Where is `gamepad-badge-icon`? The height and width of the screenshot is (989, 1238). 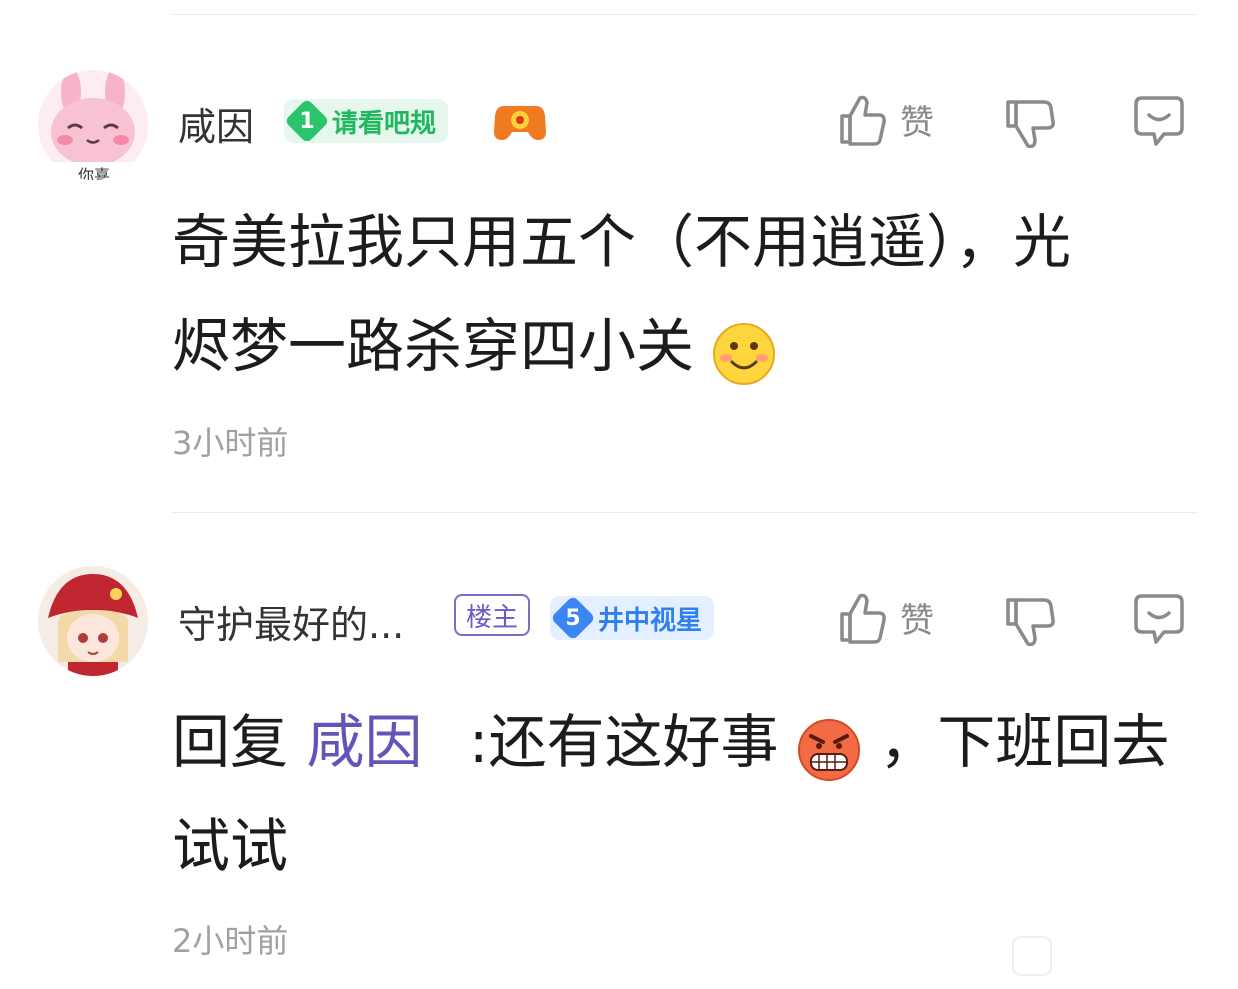 gamepad-badge-icon is located at coordinates (520, 123).